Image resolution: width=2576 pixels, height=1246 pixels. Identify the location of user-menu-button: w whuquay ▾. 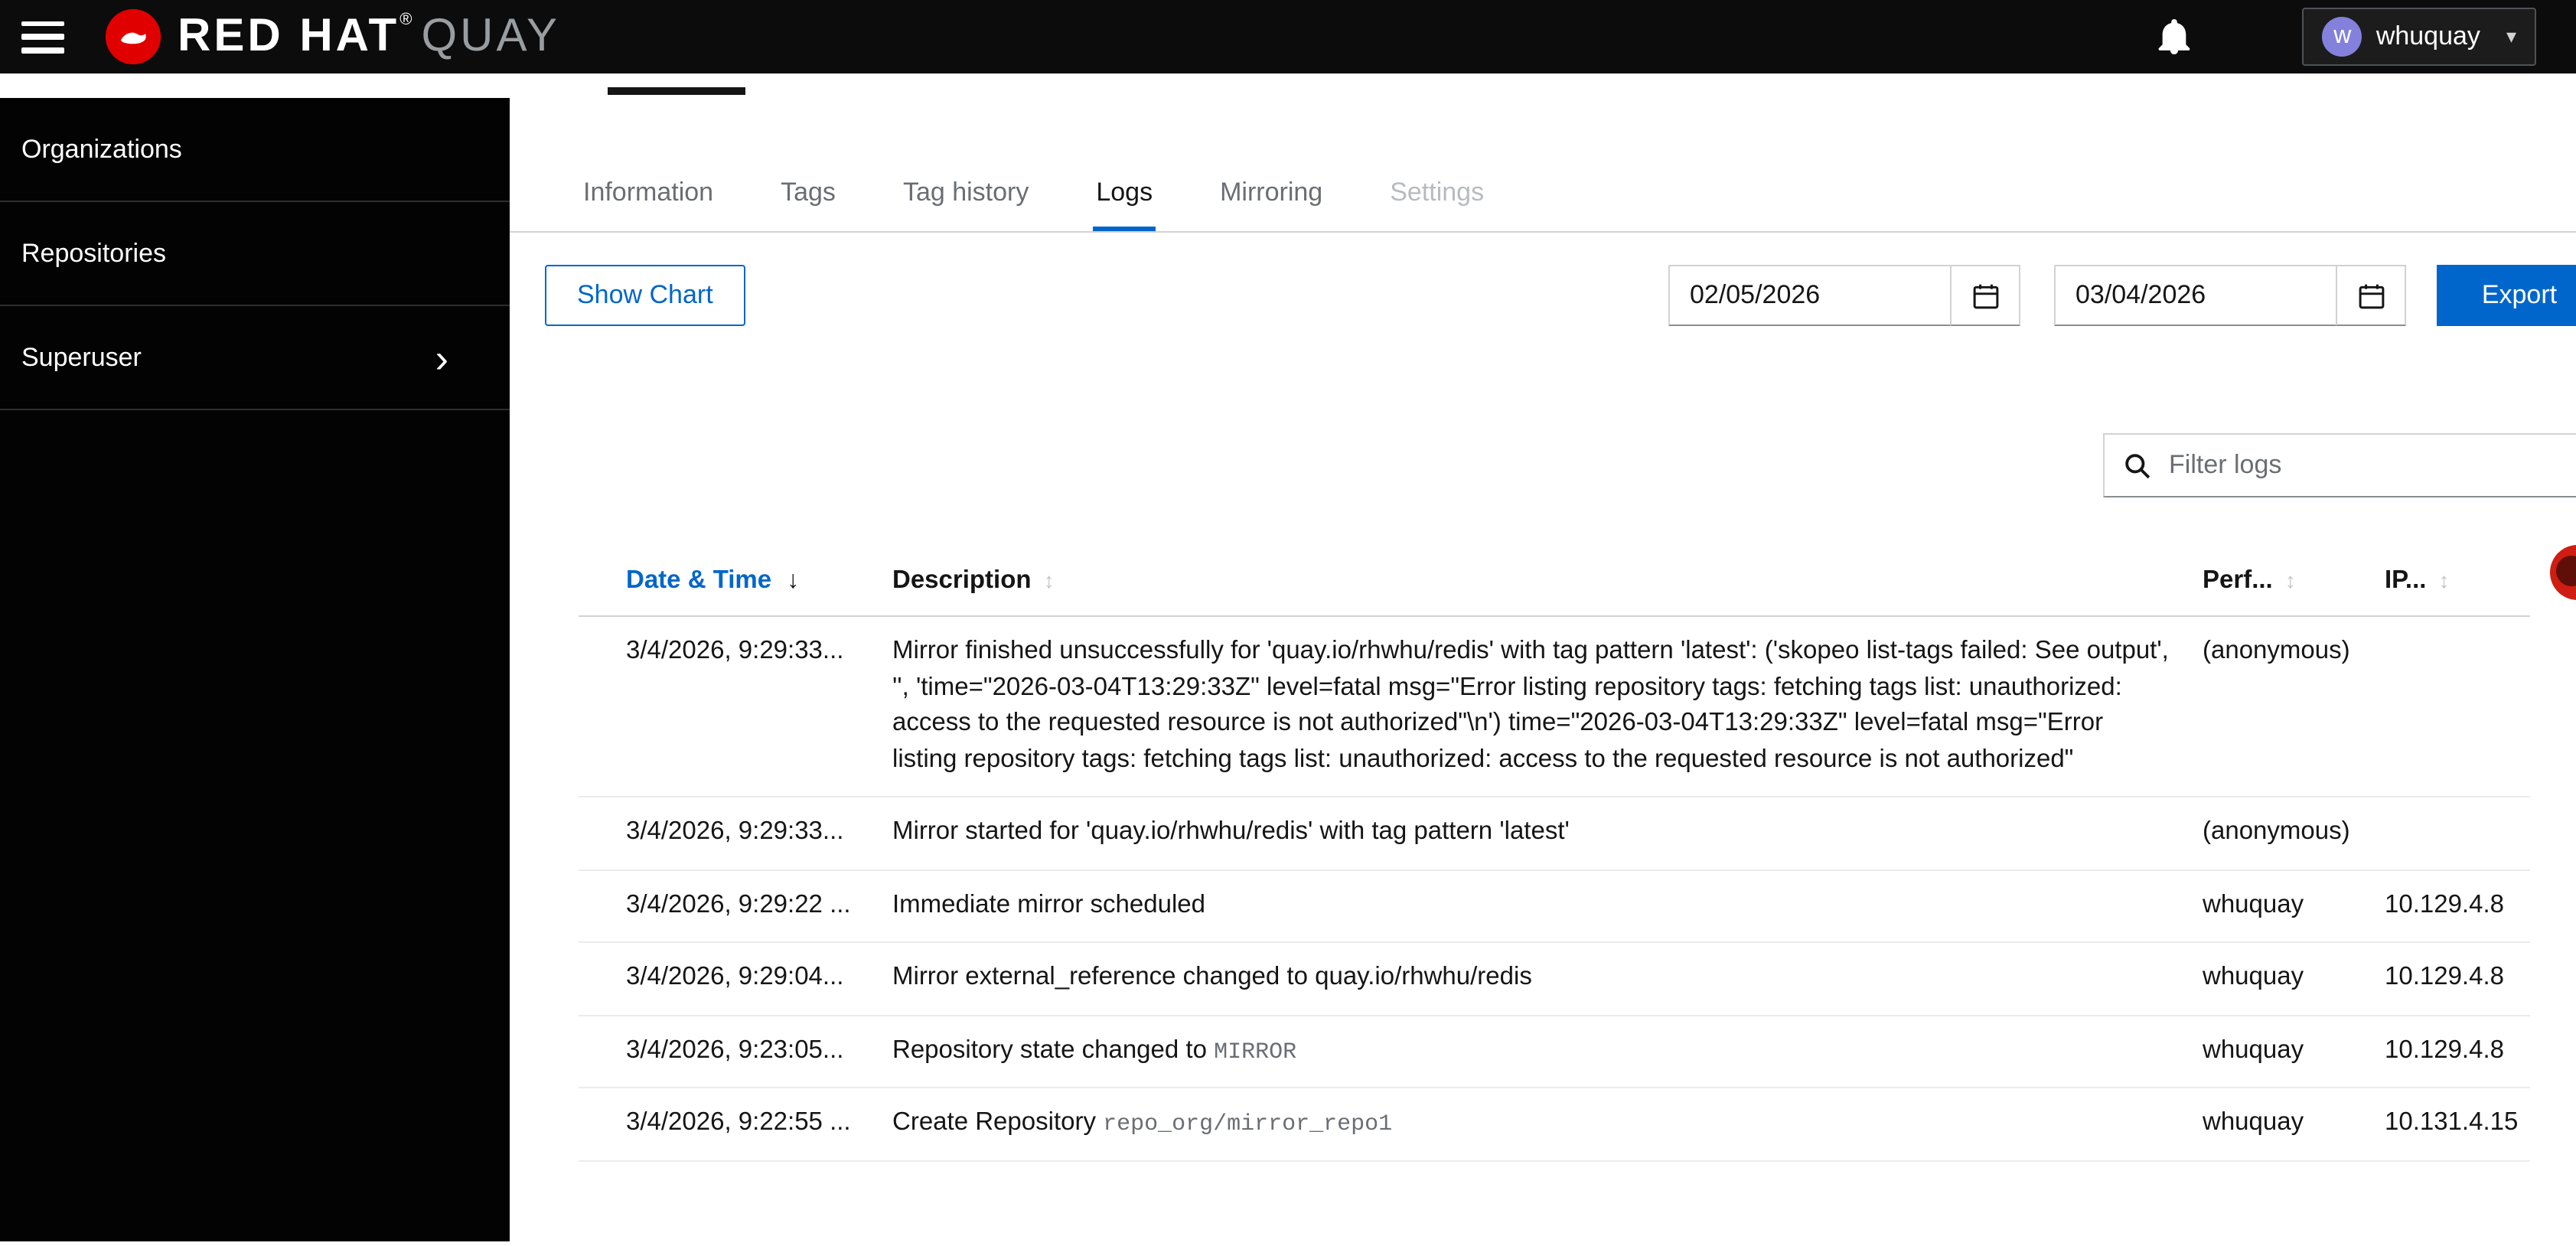
(2419, 37).